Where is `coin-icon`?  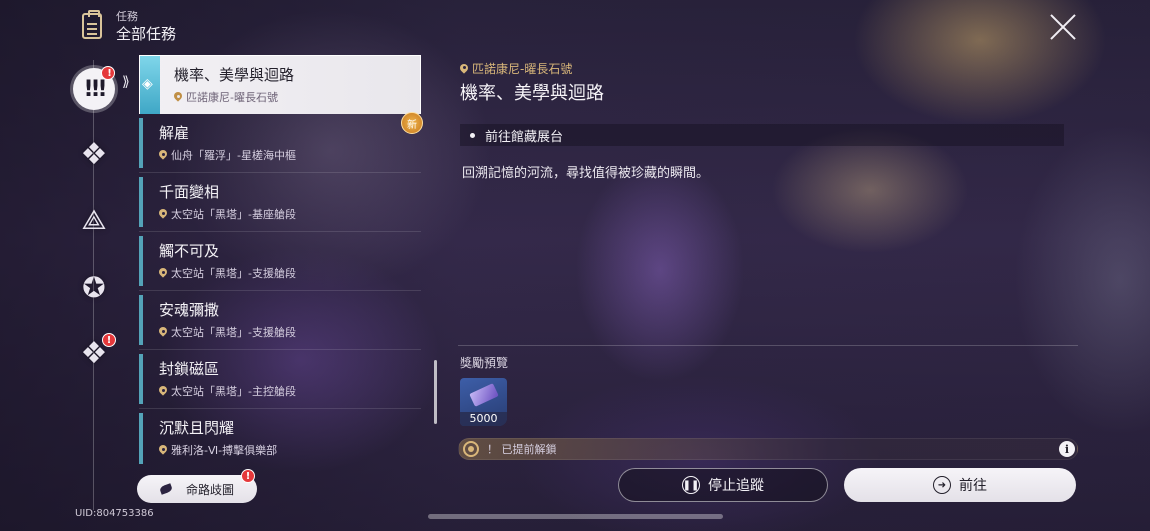 coin-icon is located at coordinates (471, 449).